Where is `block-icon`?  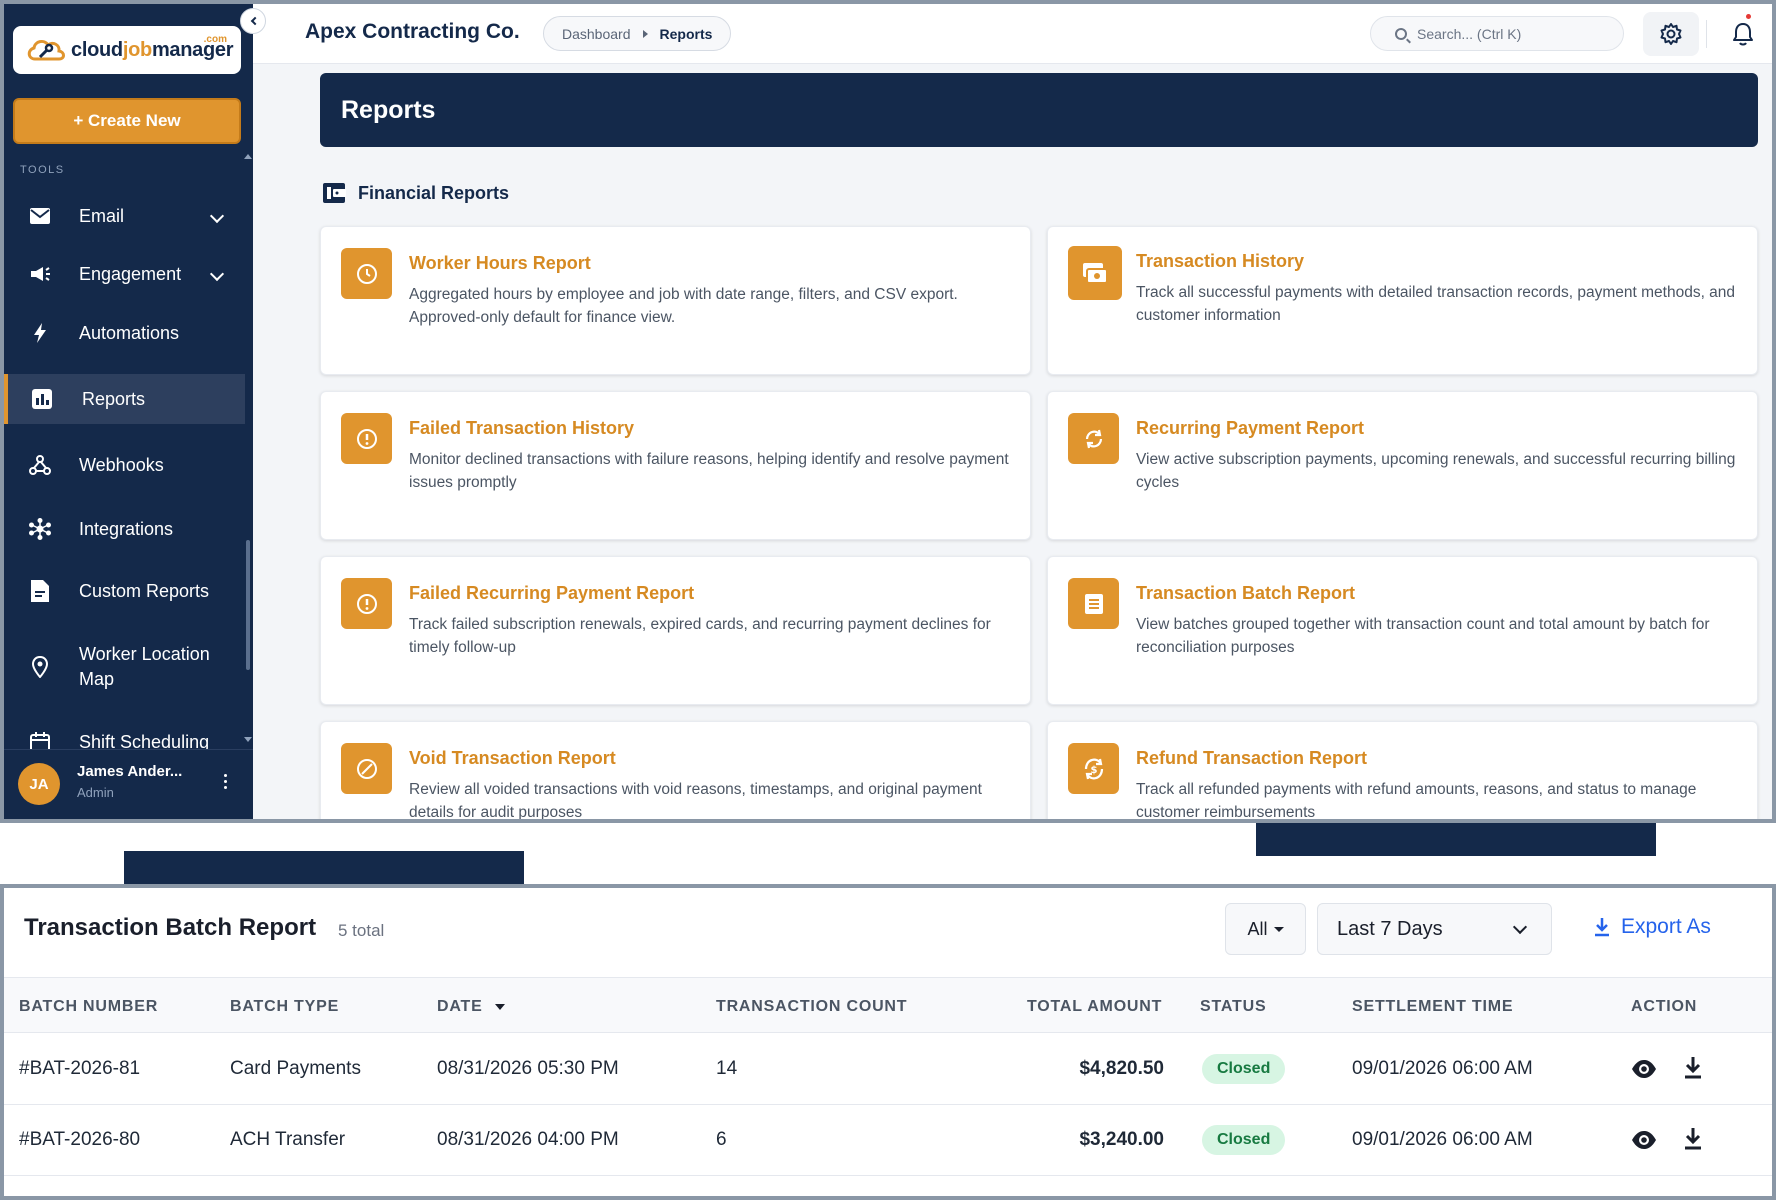
block-icon is located at coordinates (366, 768).